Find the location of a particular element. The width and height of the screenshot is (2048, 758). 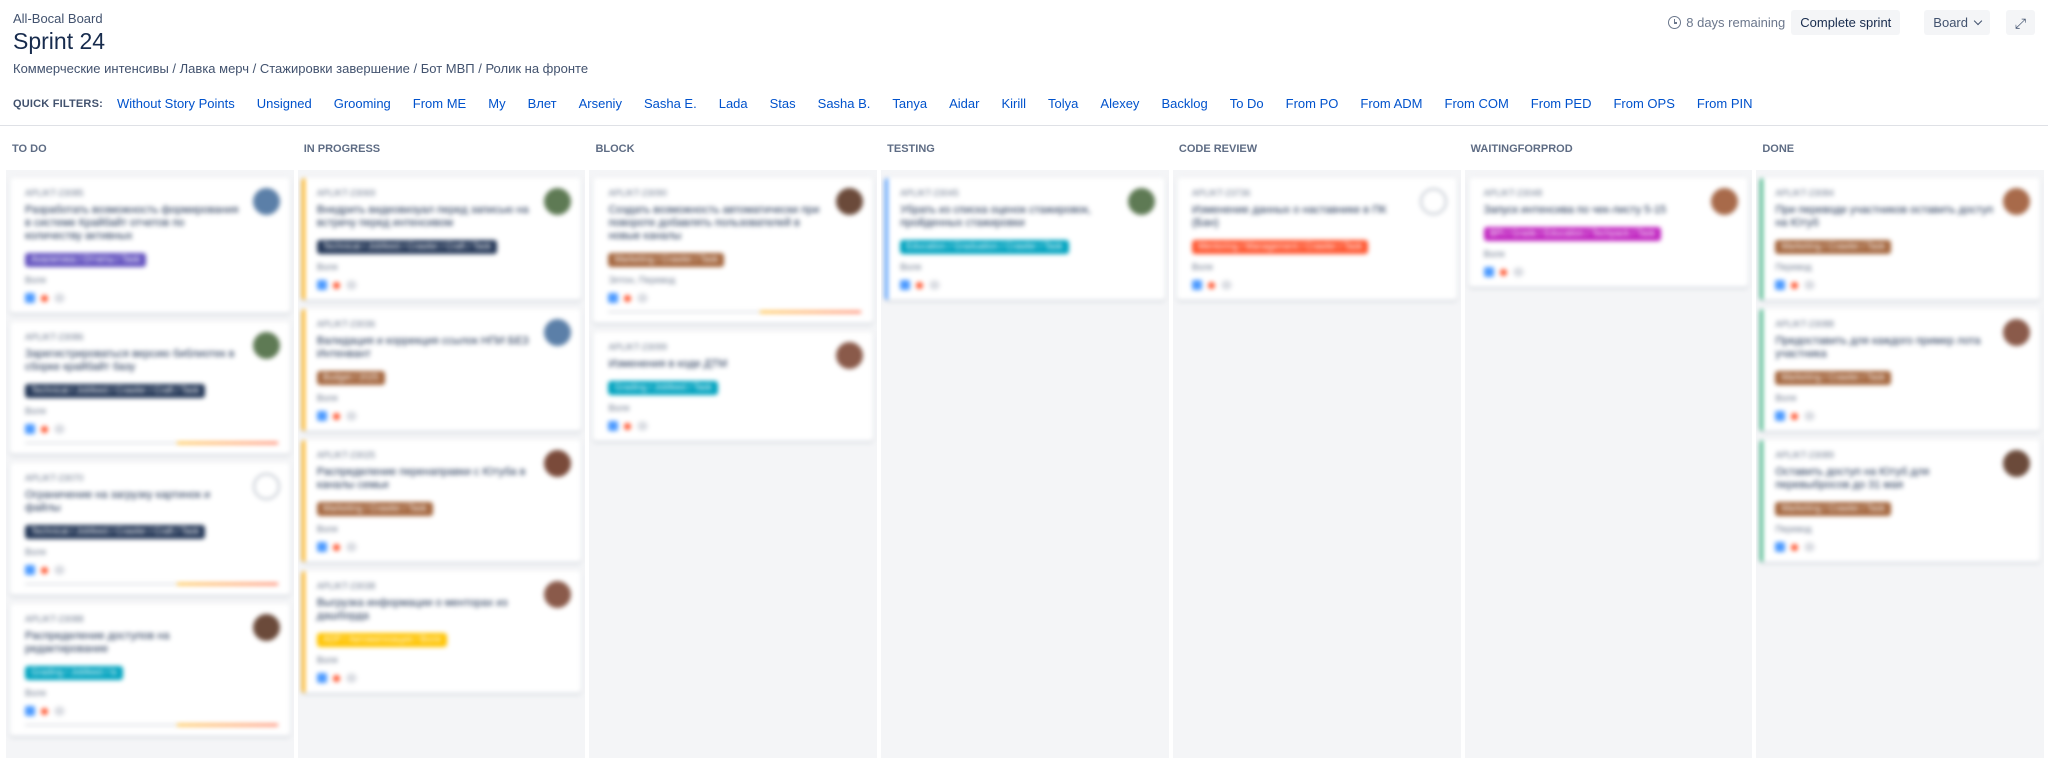

issue-label: Marketing / Crawler / Task is located at coordinates (1833, 509).